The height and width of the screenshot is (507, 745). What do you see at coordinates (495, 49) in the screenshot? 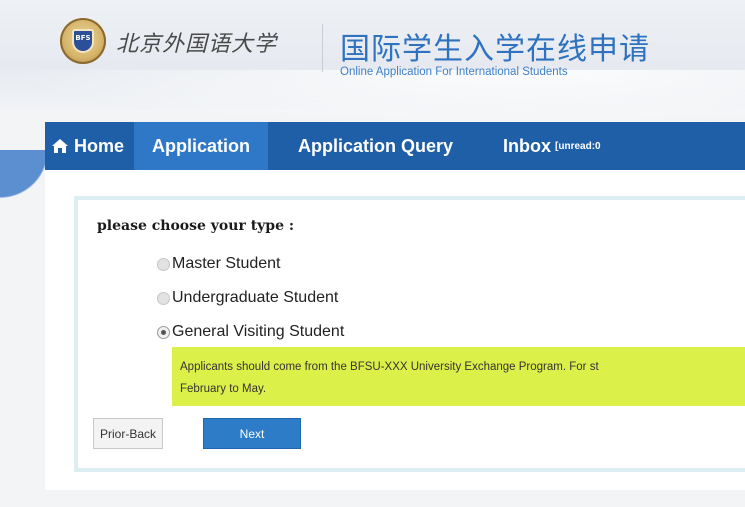
I see `site-title-chinese: 国际学生入学在线申请` at bounding box center [495, 49].